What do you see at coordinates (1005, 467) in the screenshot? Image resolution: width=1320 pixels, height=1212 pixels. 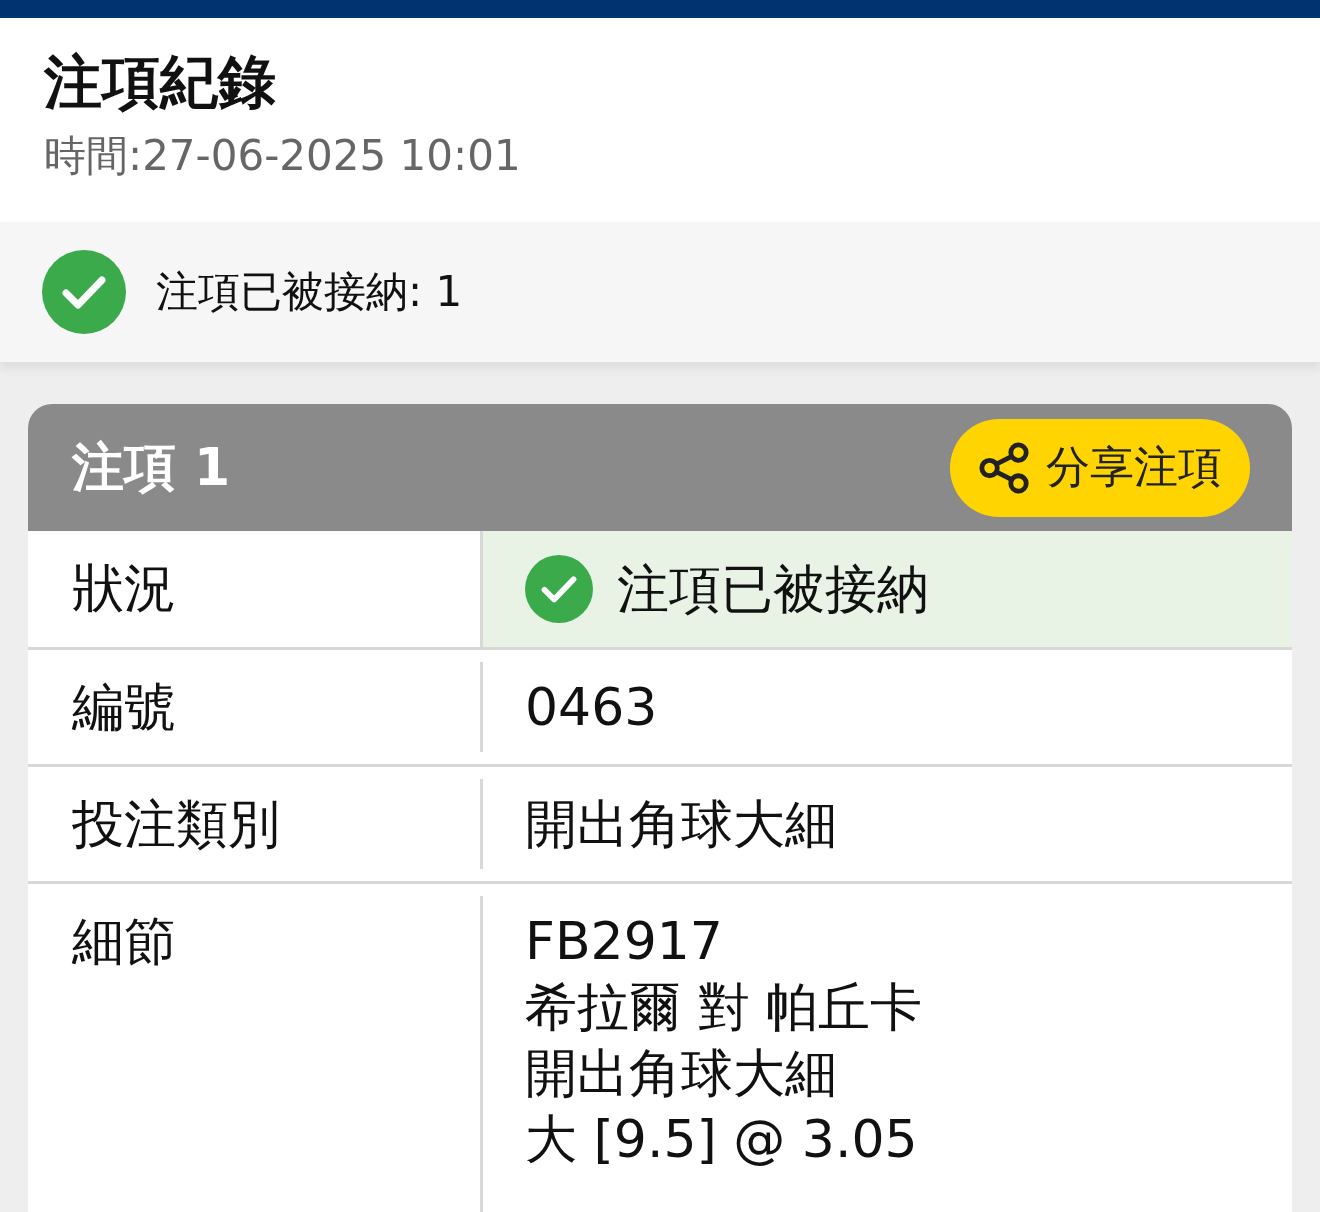 I see `share-icon` at bounding box center [1005, 467].